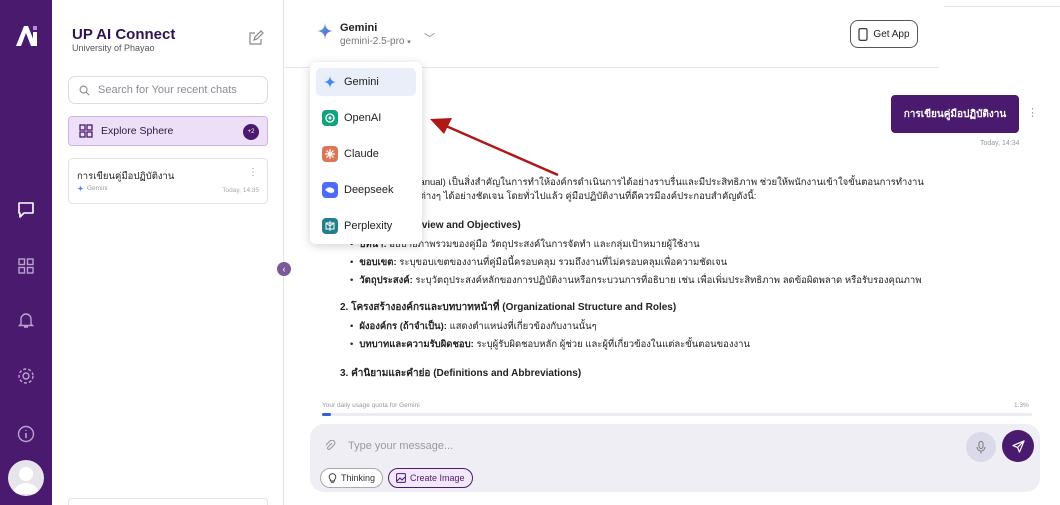  I want to click on send-icon, so click(1018, 446).